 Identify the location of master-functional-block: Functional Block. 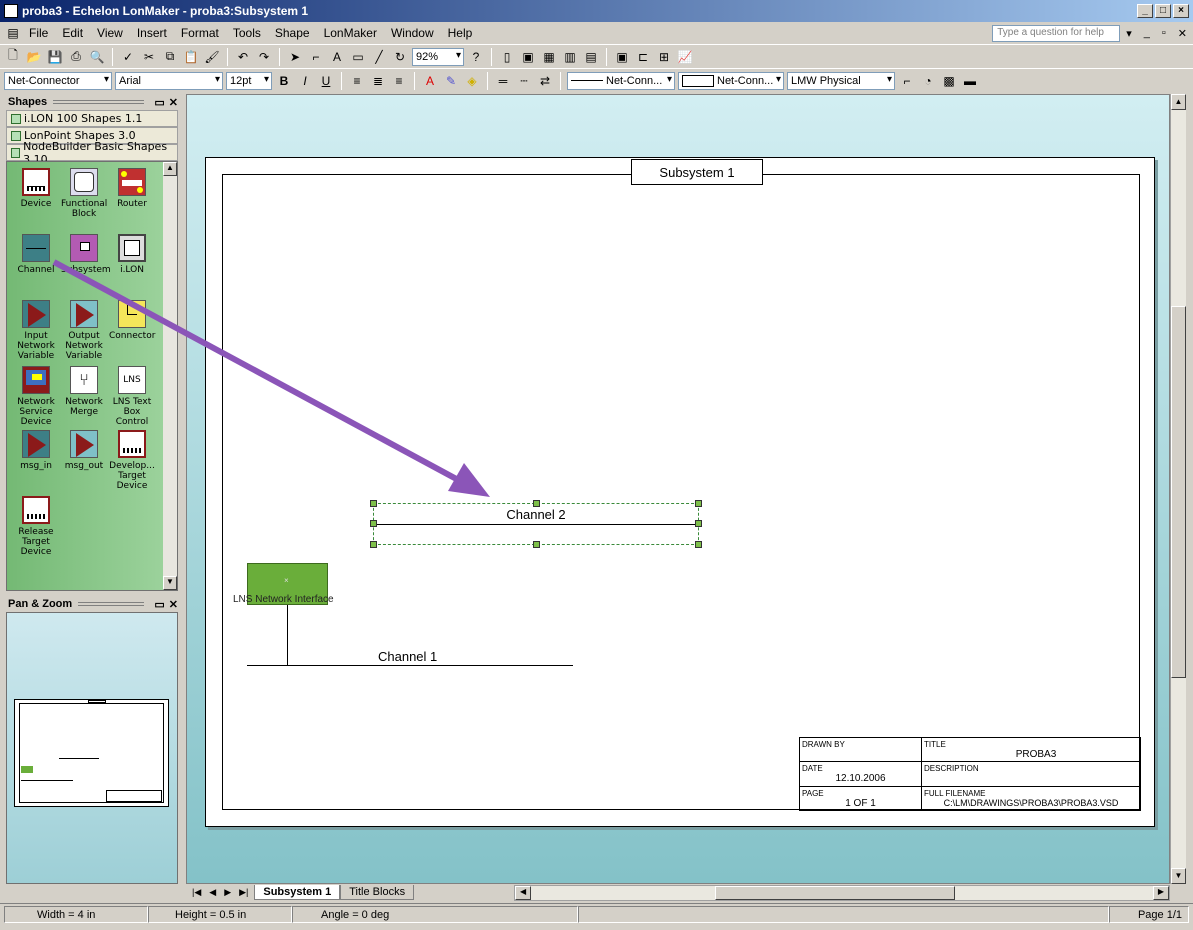
(84, 193).